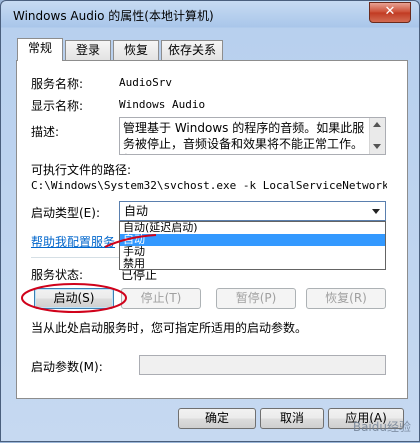 This screenshot has width=420, height=443. Describe the element at coordinates (130, 241) in the screenshot. I see `annotation-underline` at that location.